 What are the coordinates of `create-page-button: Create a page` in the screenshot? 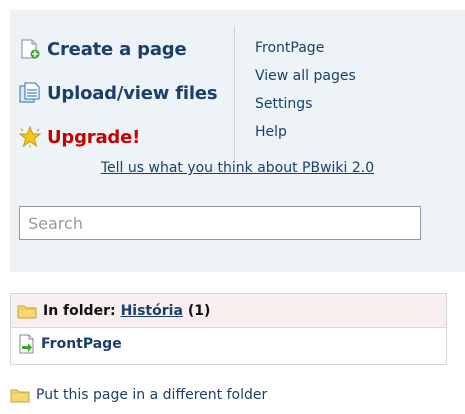 It's located at (117, 49).